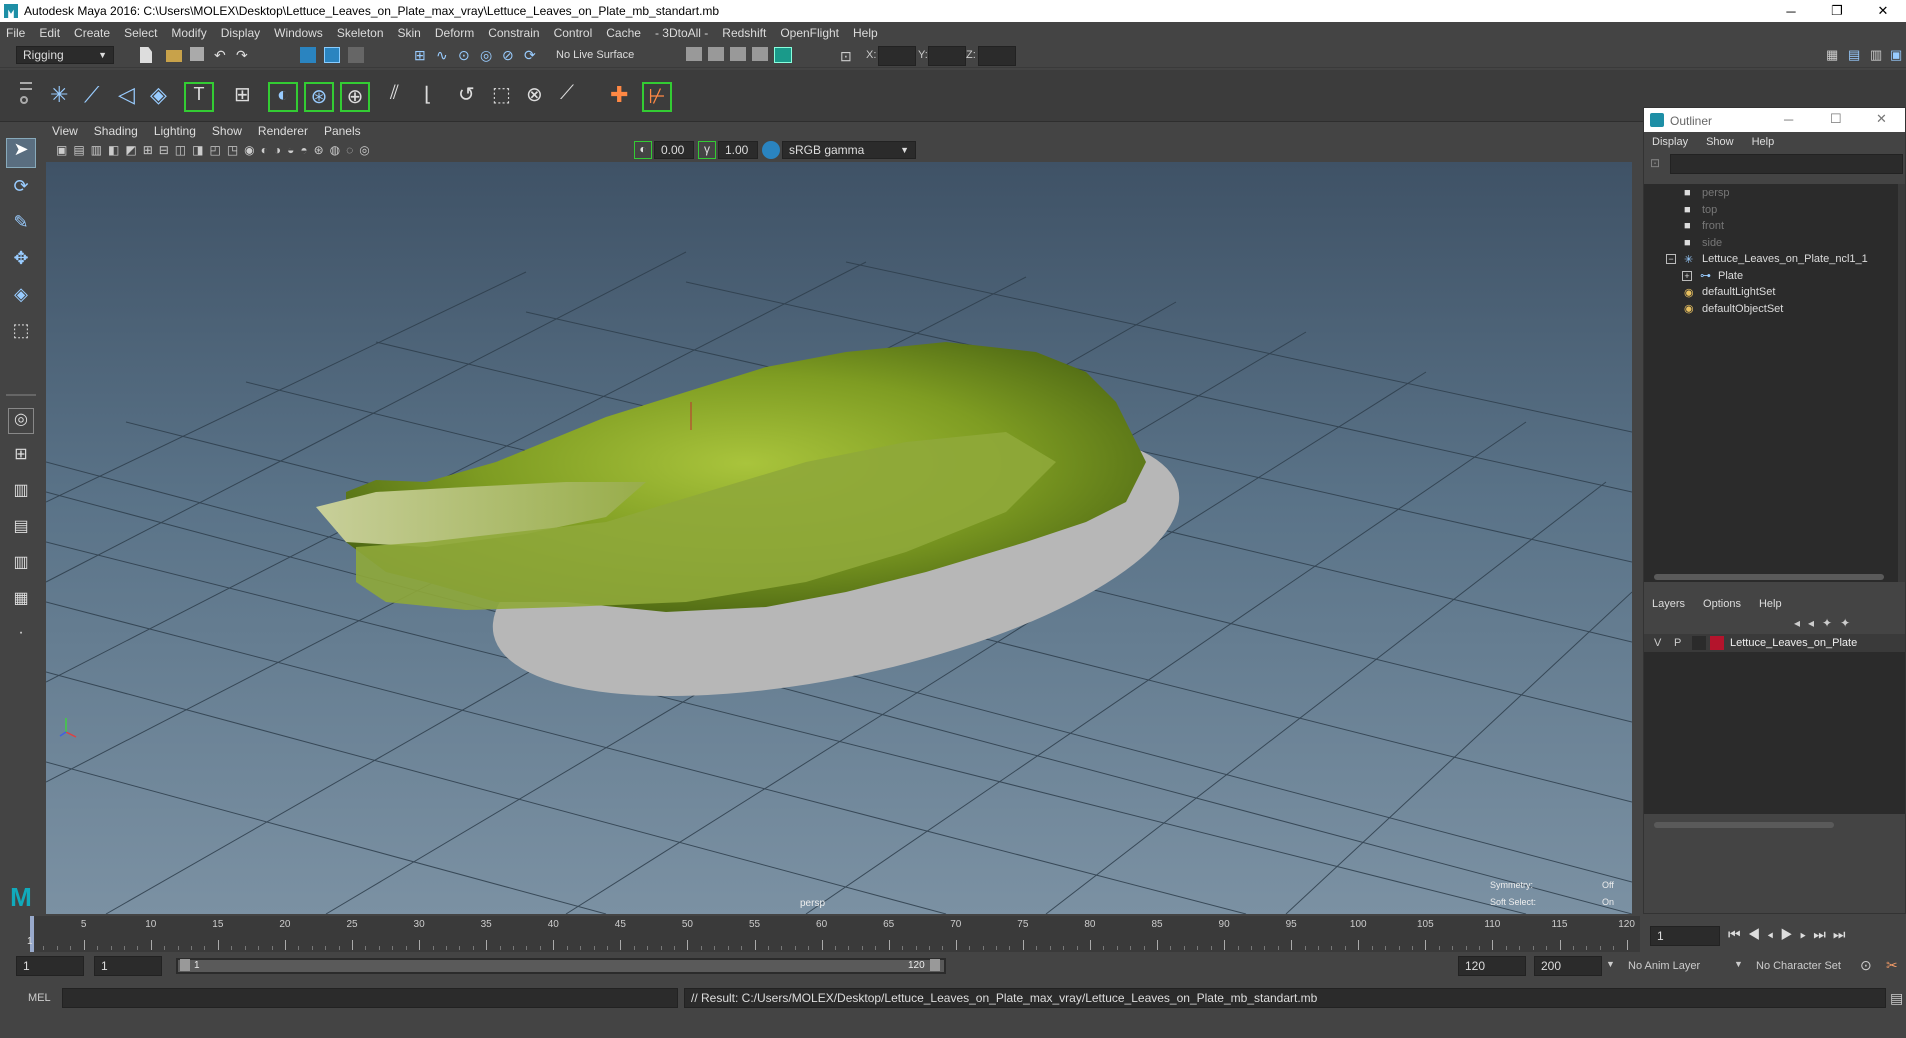 The image size is (1906, 1038). I want to click on panel-menu-view: View, so click(65, 131).